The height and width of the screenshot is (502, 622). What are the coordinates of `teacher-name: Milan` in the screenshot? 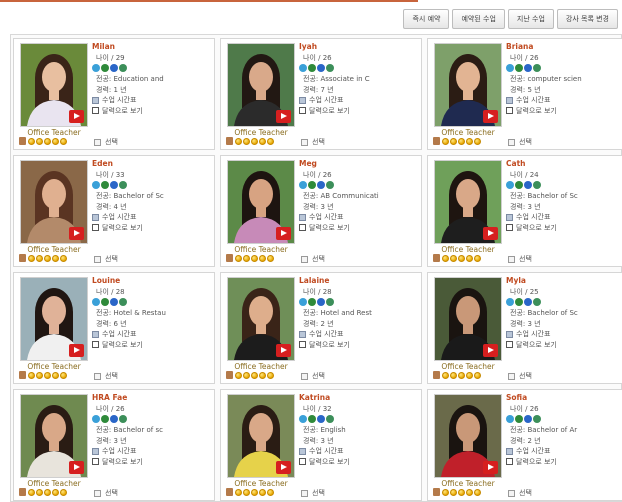 It's located at (152, 47).